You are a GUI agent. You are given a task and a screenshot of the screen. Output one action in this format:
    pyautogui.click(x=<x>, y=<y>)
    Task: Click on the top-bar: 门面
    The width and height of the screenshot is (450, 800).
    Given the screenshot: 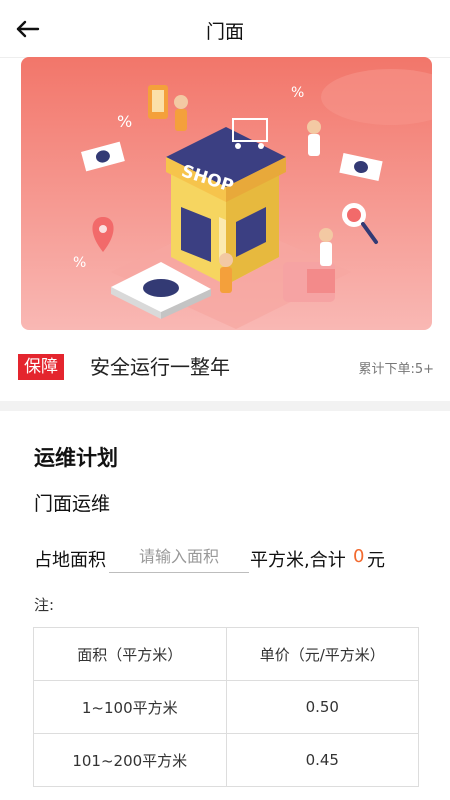 What is the action you would take?
    pyautogui.click(x=225, y=29)
    